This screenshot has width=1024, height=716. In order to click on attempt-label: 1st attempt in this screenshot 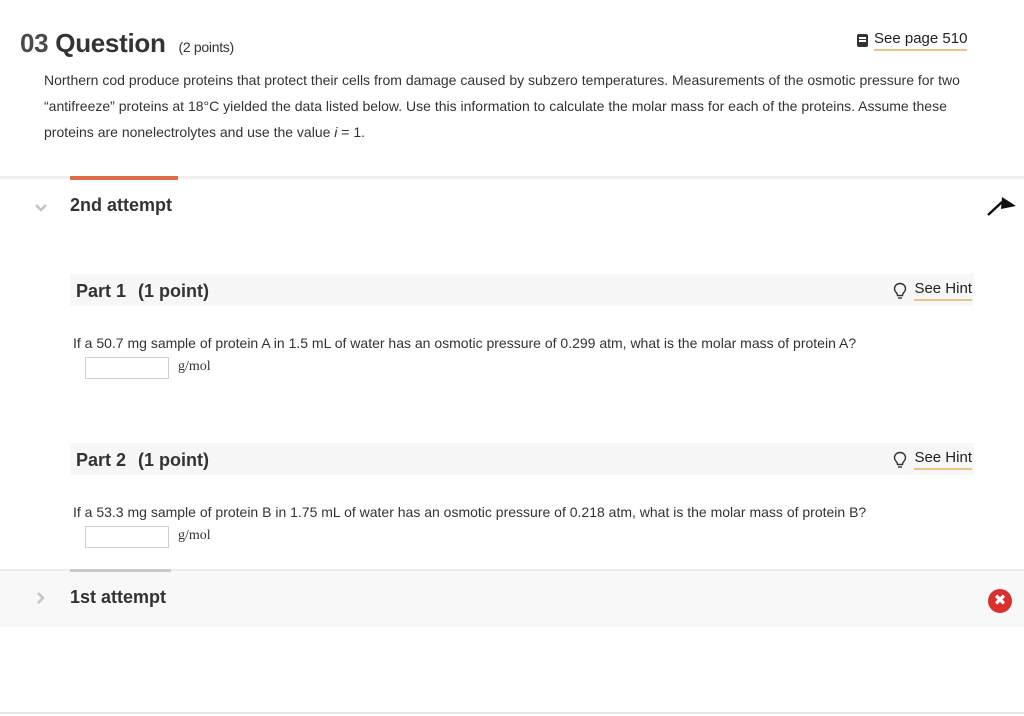, I will do `click(118, 597)`.